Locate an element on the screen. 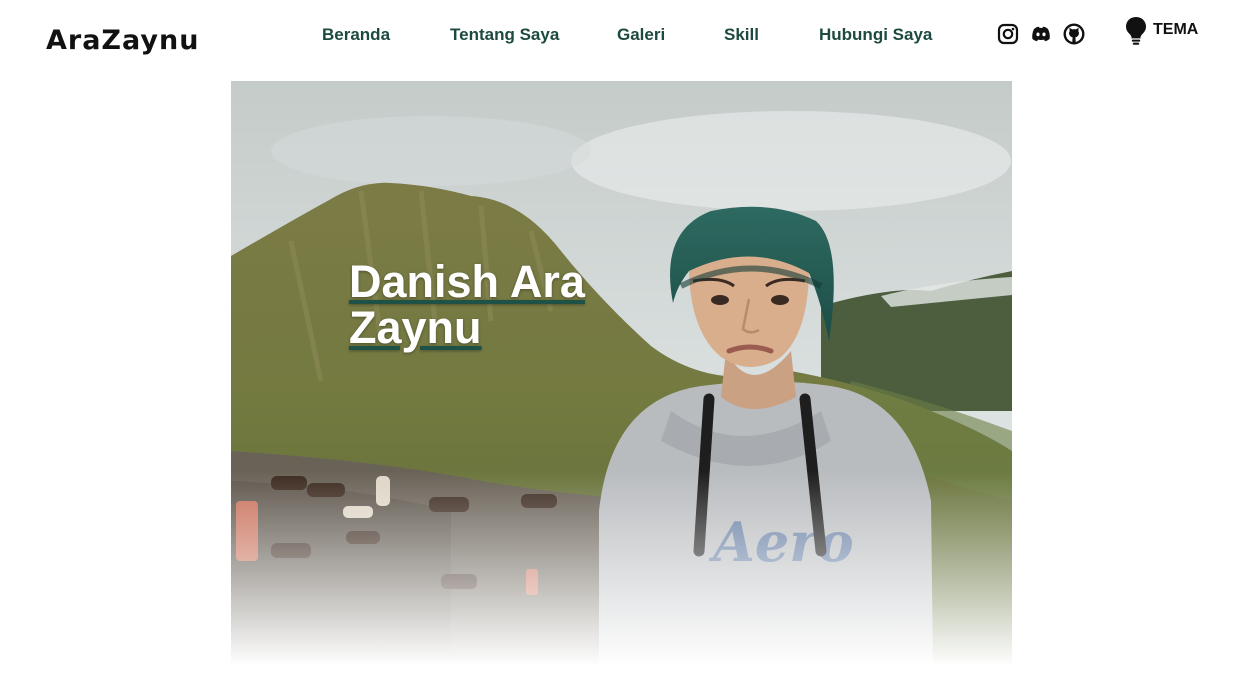  lightbulb-icon is located at coordinates (1136, 31).